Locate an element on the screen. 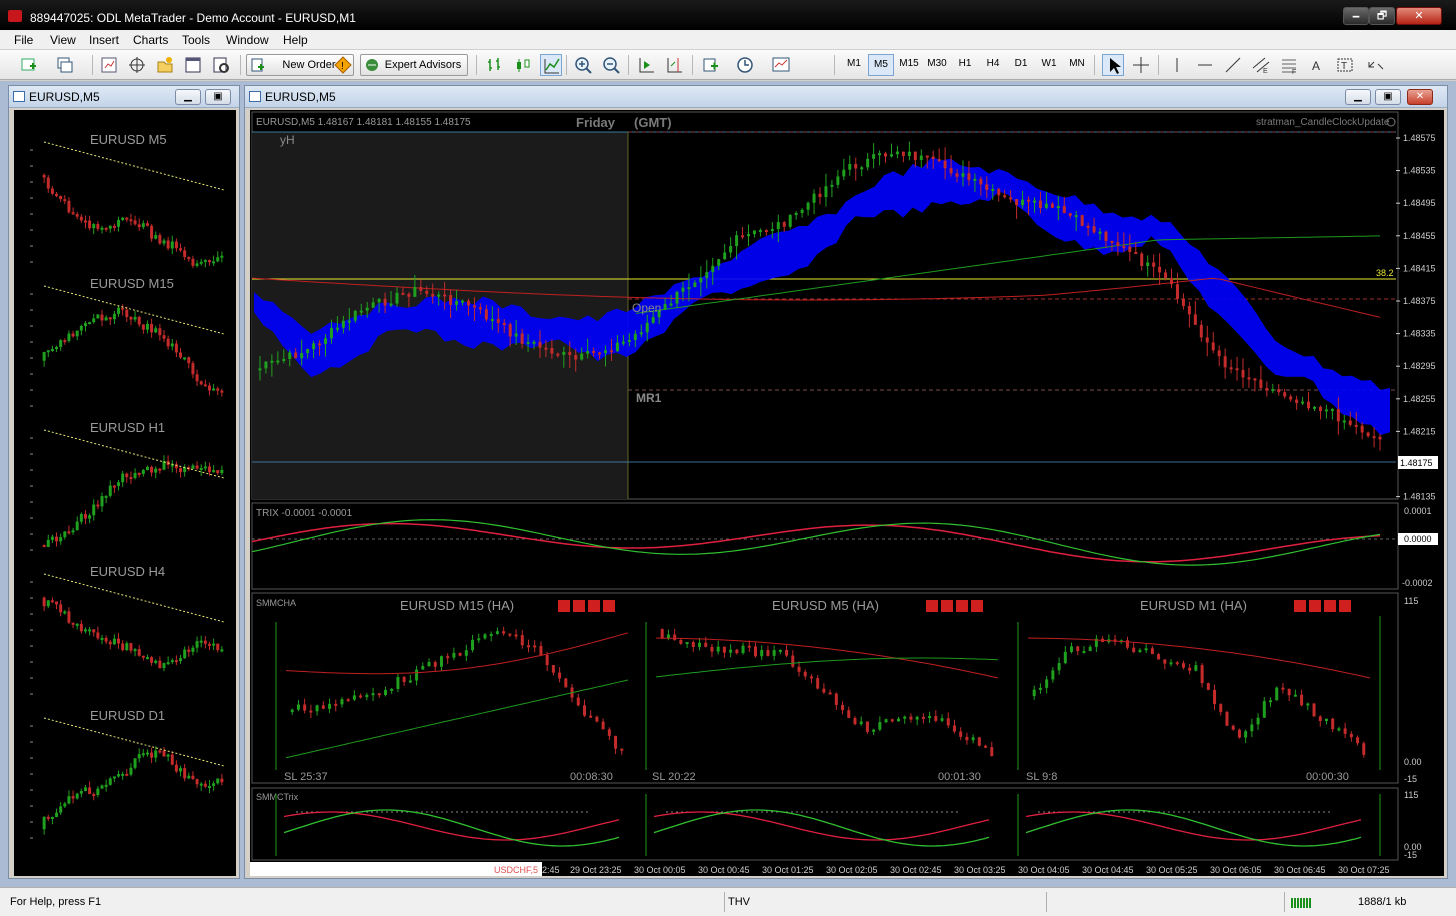 Image resolution: width=1456 pixels, height=916 pixels. menu-window: Window is located at coordinates (247, 40).